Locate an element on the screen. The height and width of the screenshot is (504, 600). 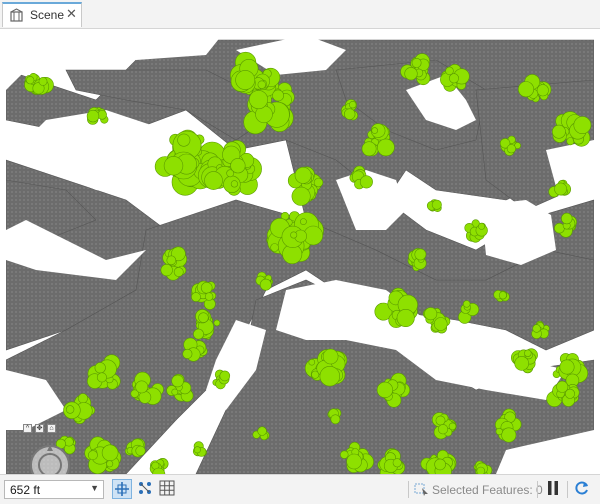
grid-icon is located at coordinates (167, 488).